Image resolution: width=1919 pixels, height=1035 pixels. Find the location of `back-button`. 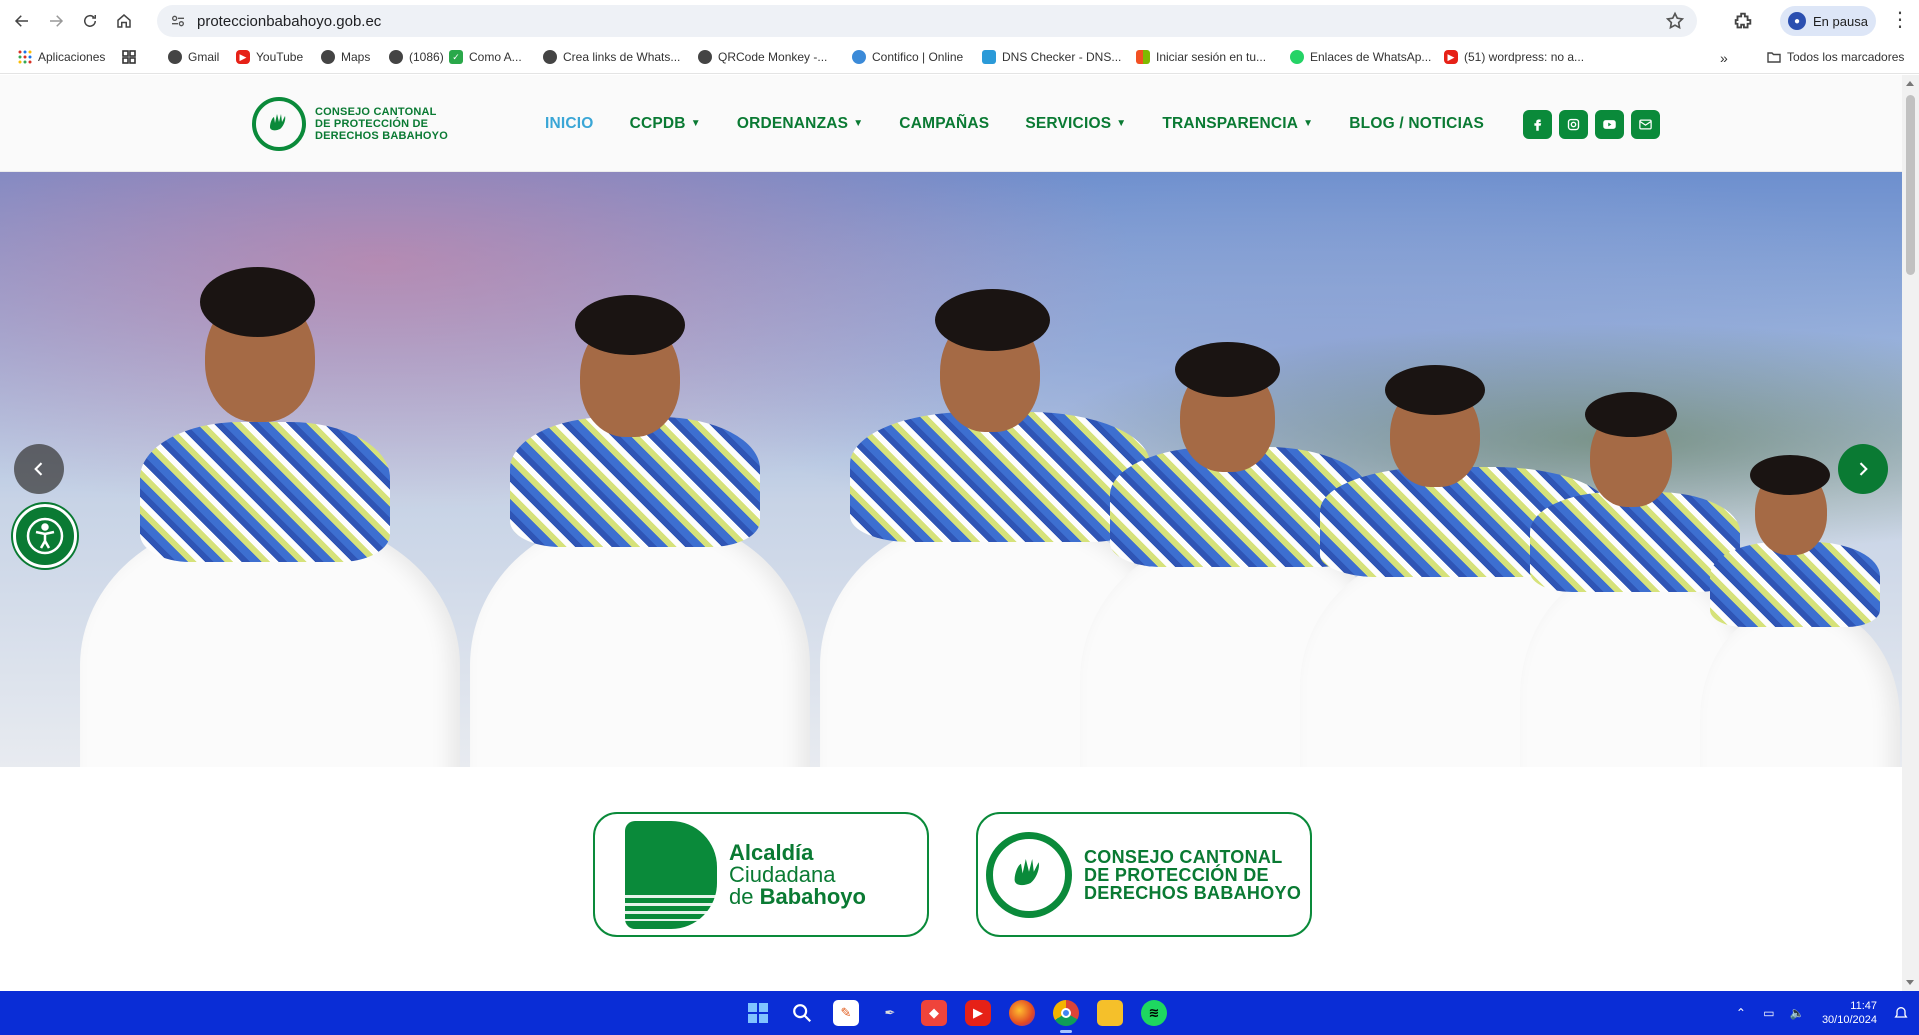

back-button is located at coordinates (22, 21).